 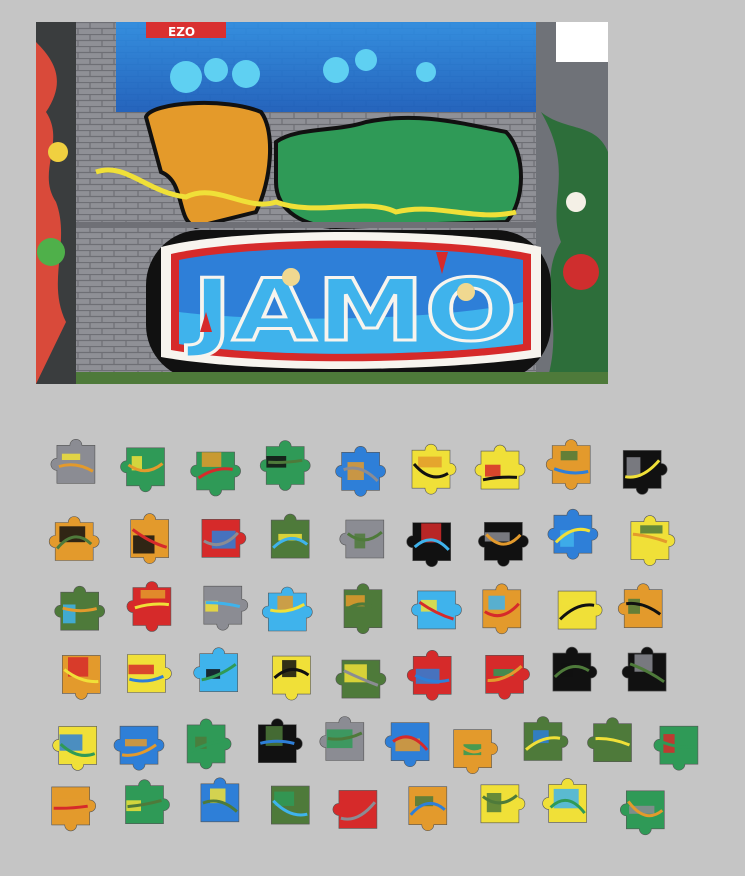 I want to click on svg-text: EZO, so click(x=181, y=32).